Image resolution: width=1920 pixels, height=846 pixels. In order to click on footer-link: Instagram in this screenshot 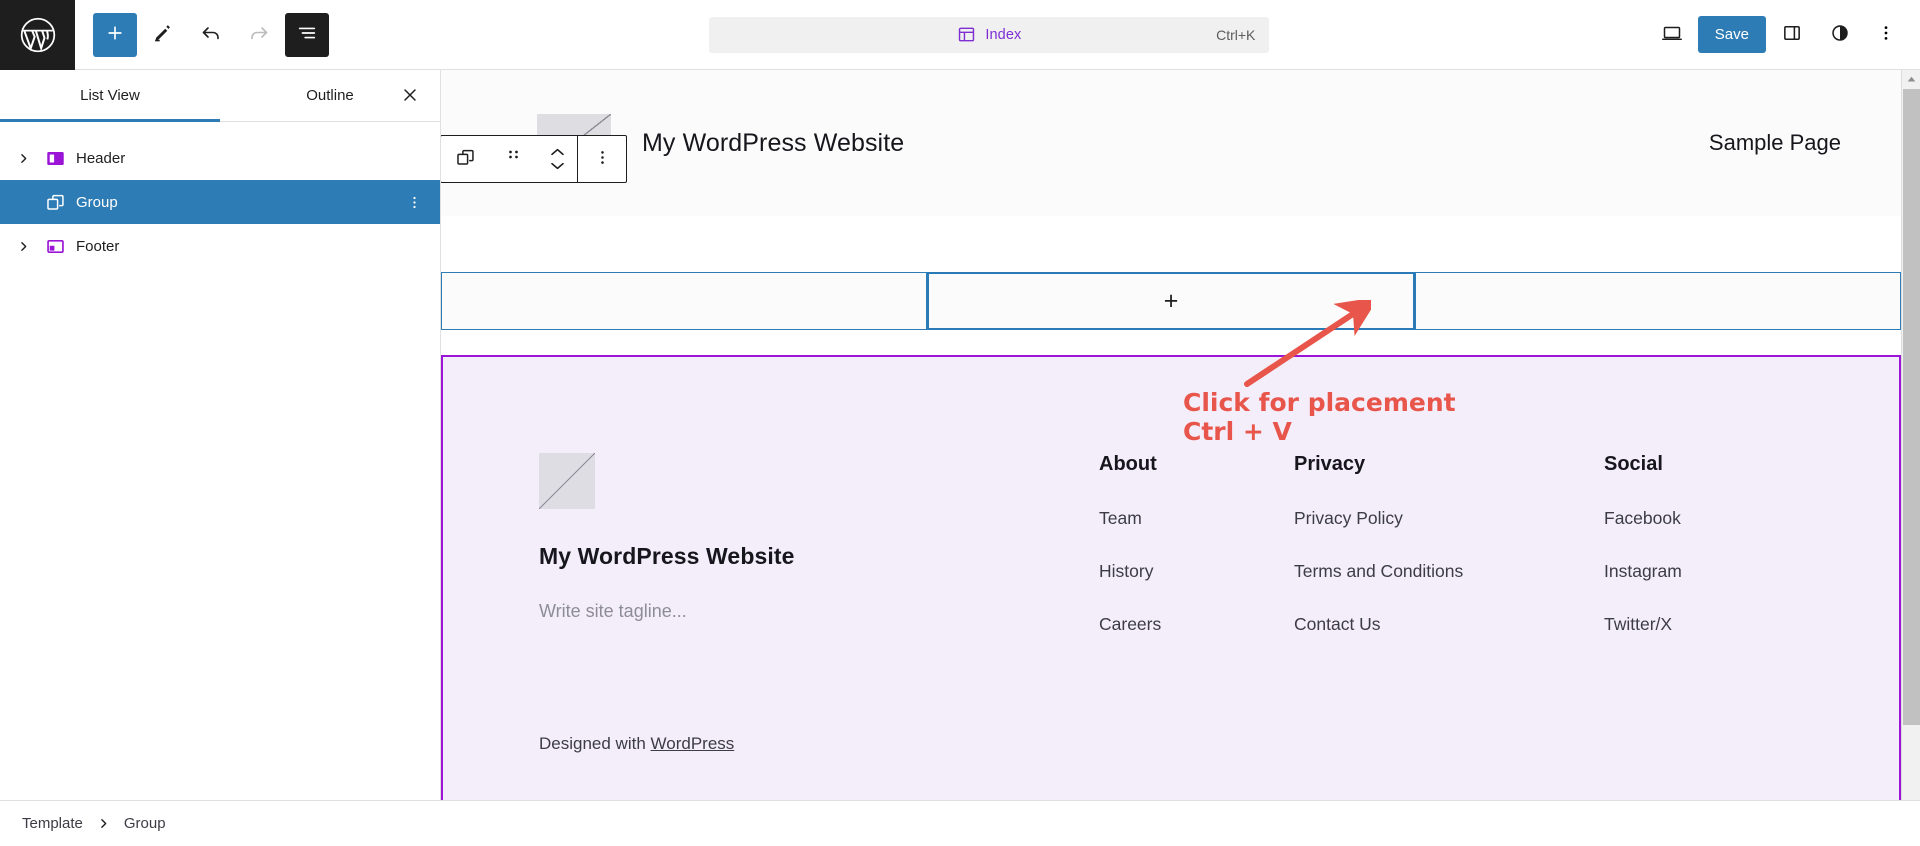, I will do `click(1703, 571)`.